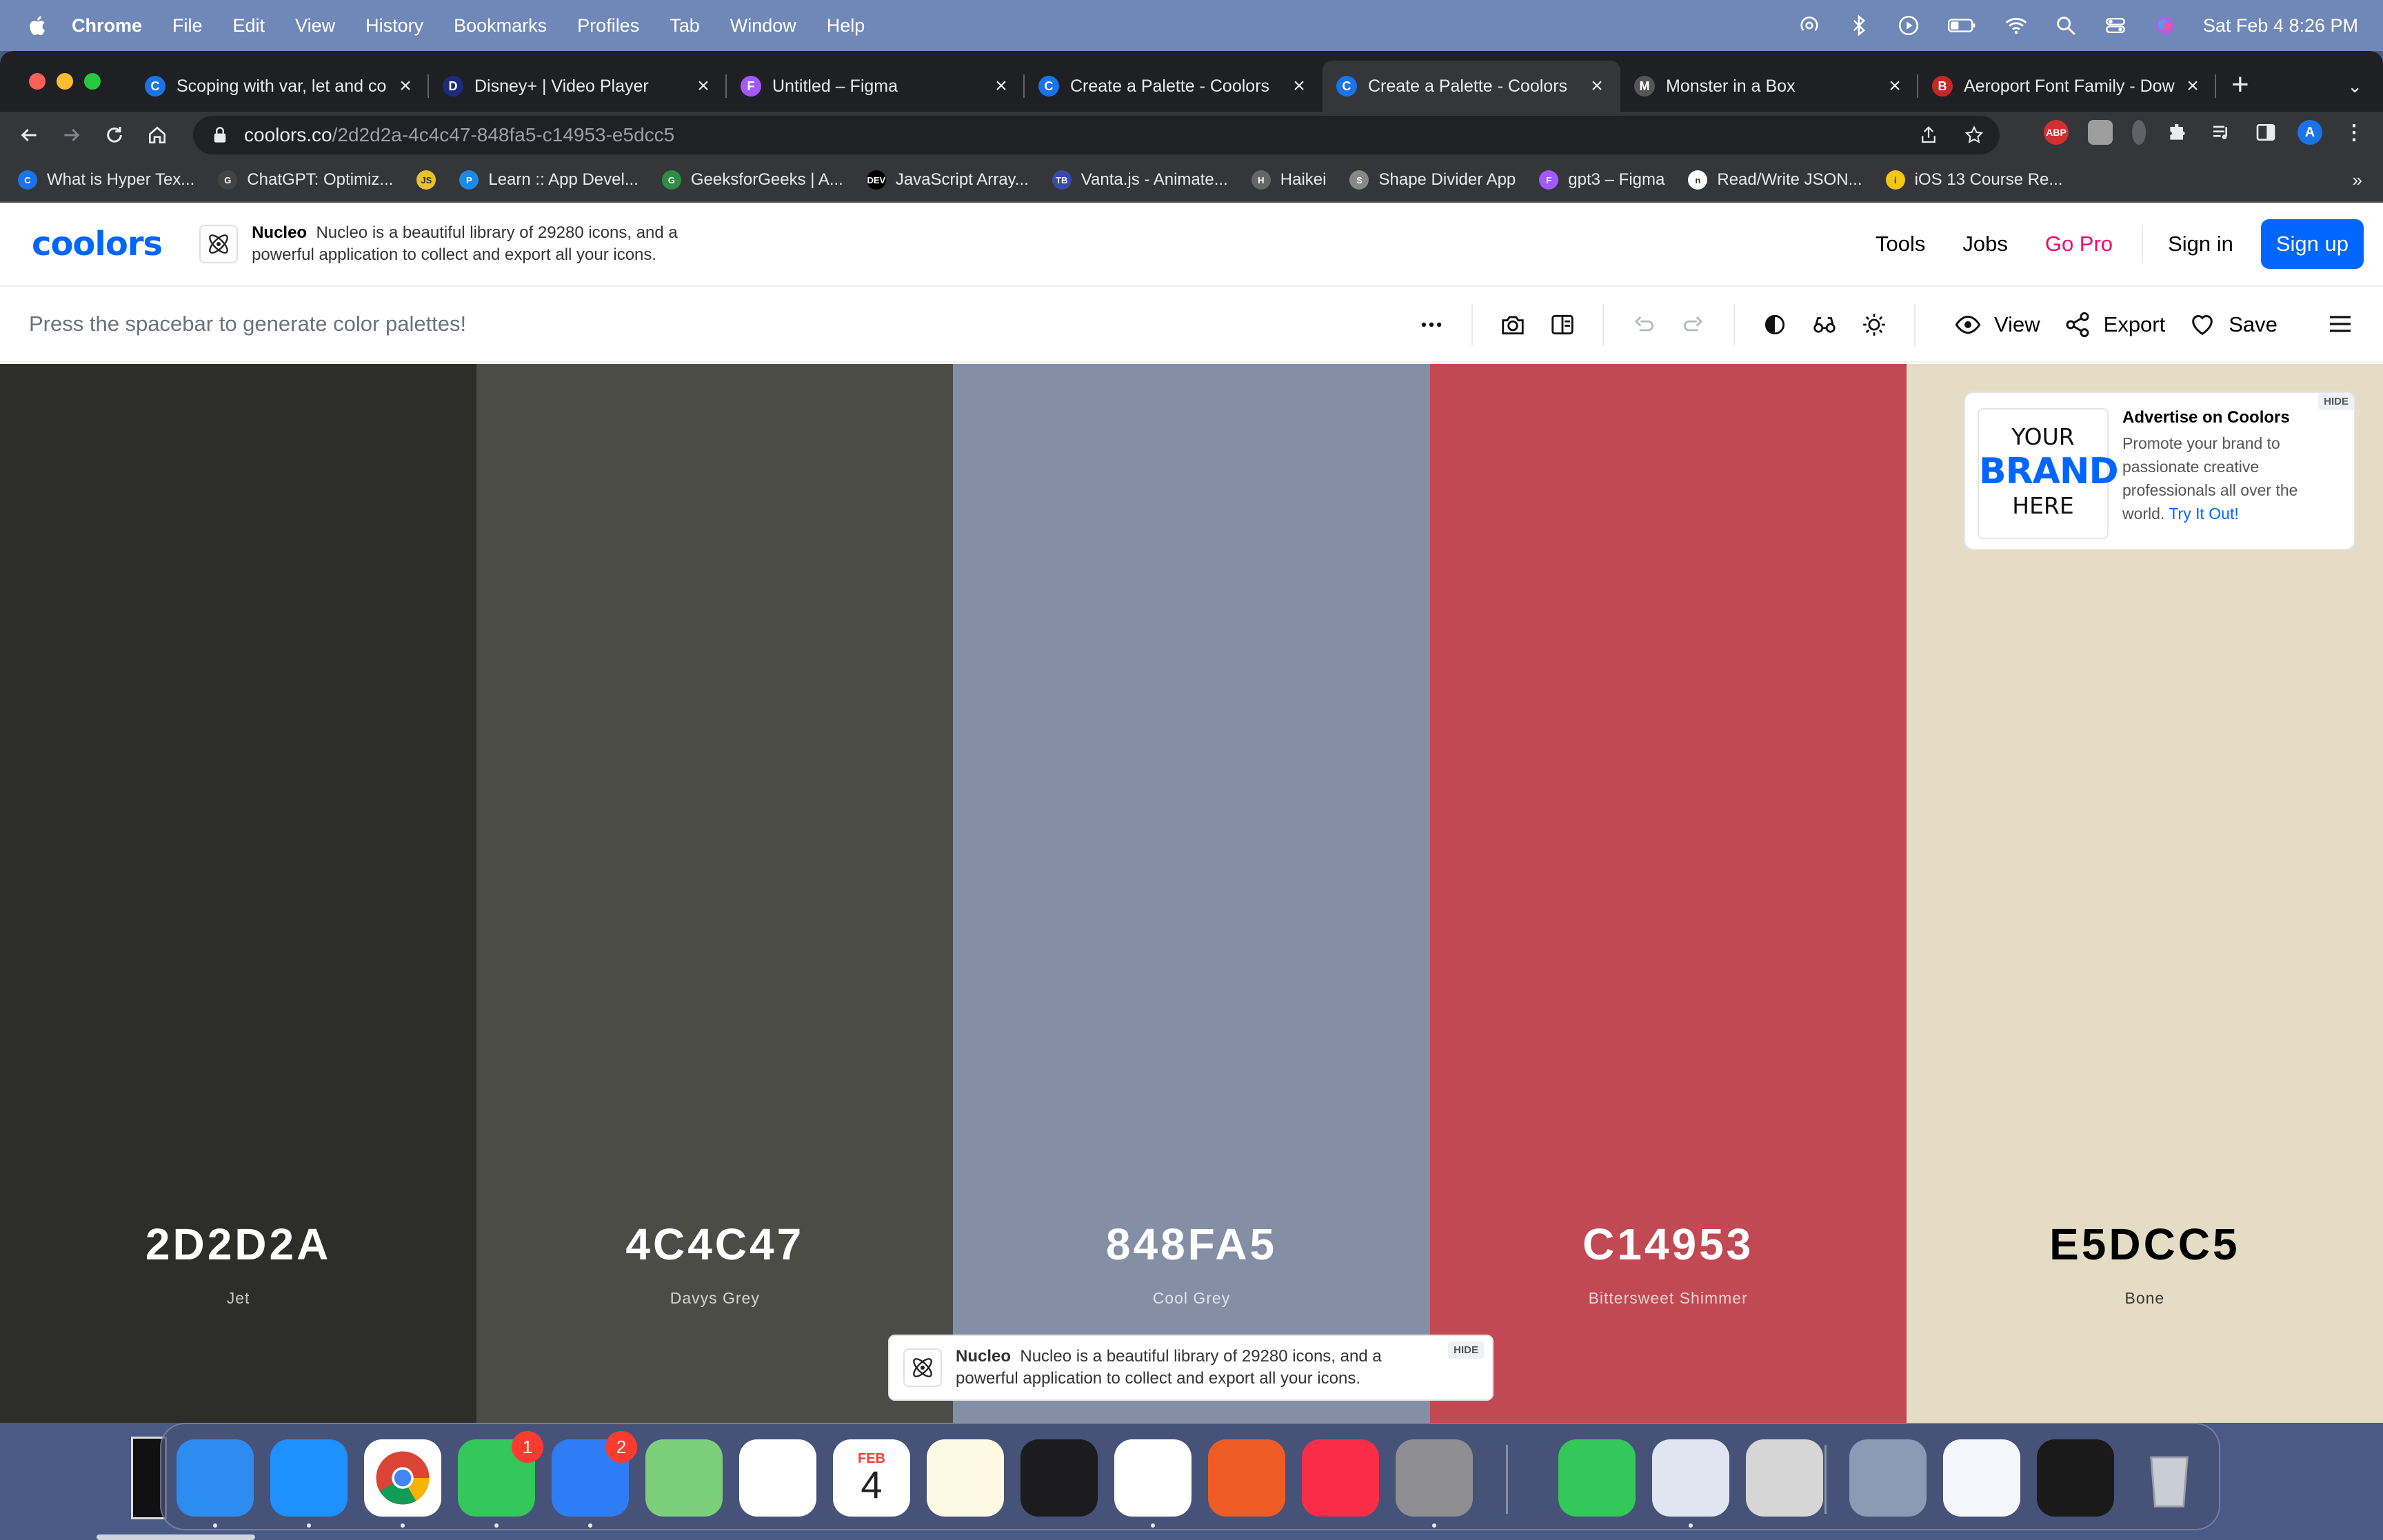  Describe the element at coordinates (578, 87) in the screenshot. I see `browser-tab: D Disney+ | Video Player ×` at that location.